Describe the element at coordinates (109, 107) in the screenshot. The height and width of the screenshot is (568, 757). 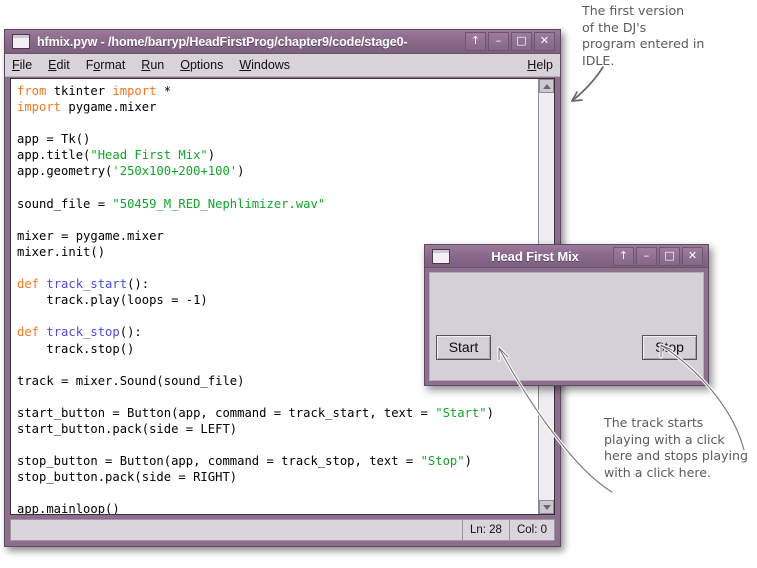
I see `code-token: pygame.mixer` at that location.